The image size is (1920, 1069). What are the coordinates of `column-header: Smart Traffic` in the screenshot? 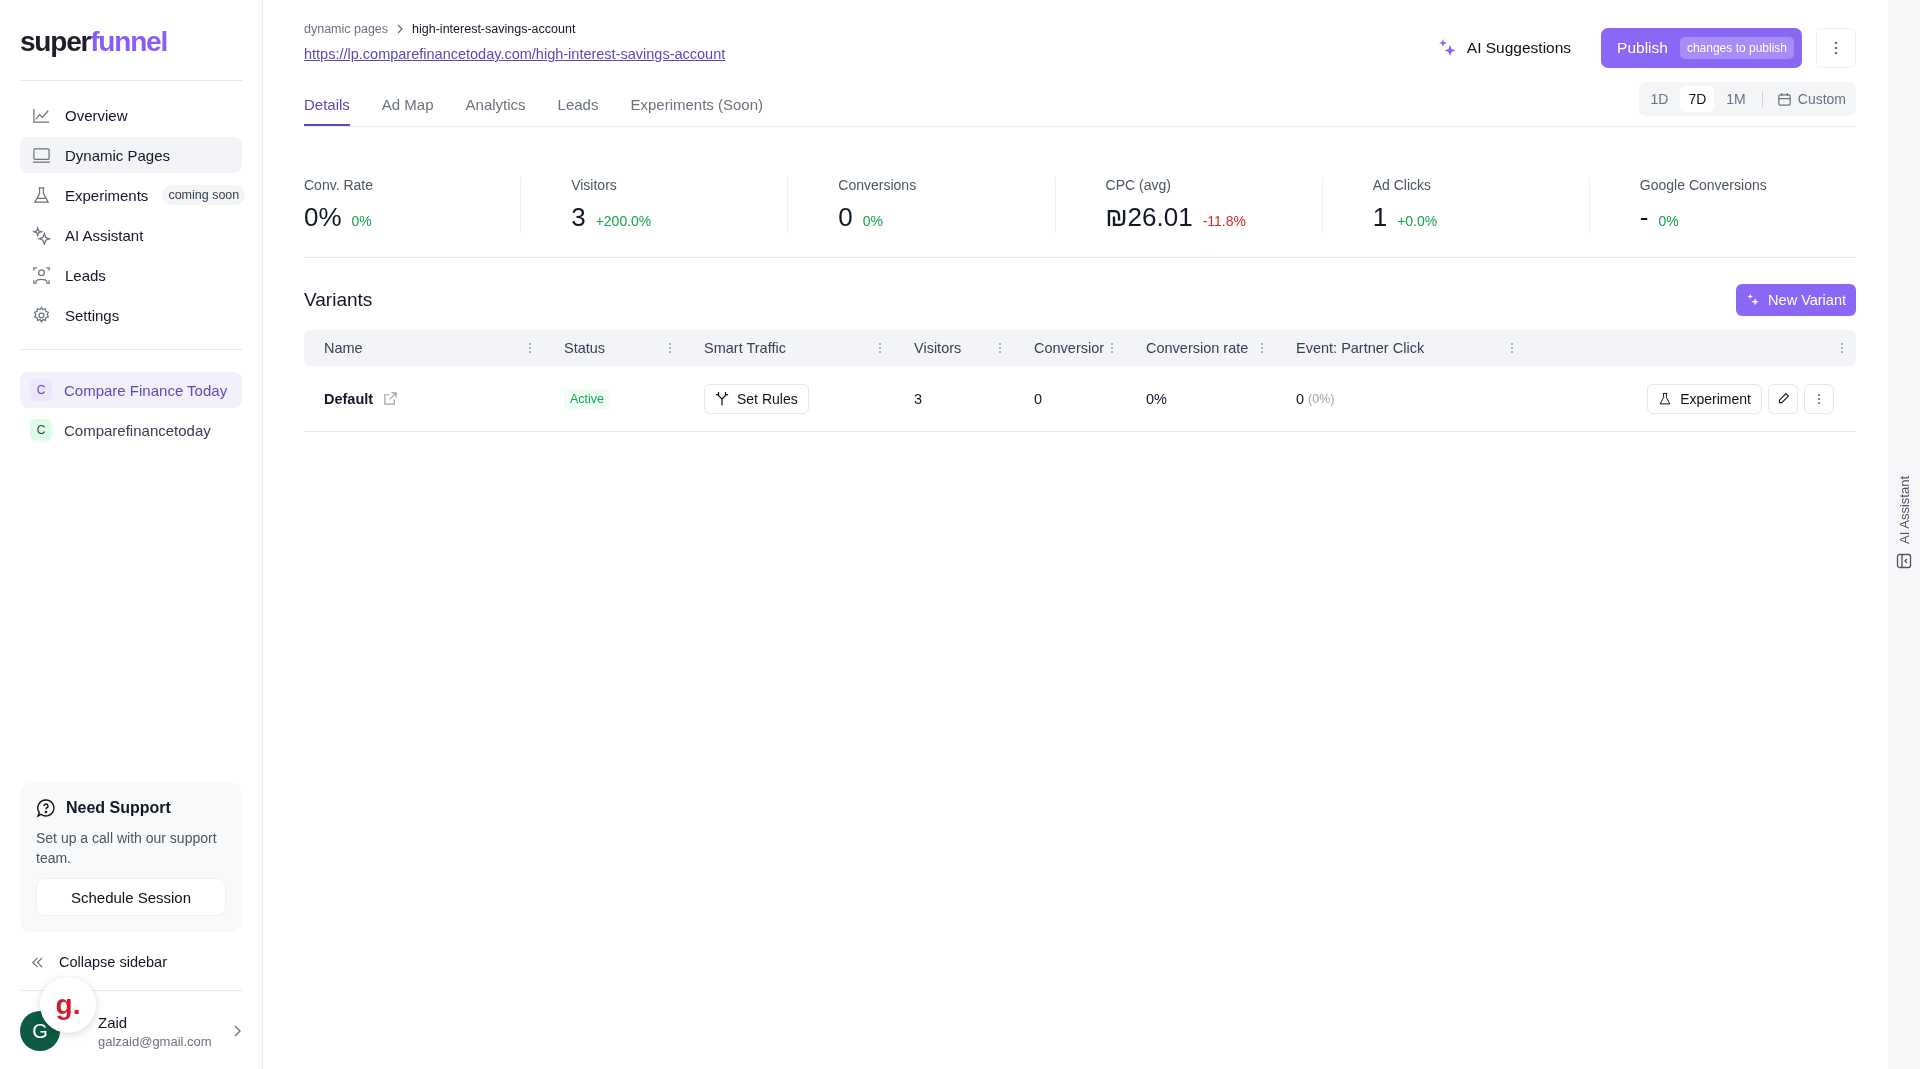 It's located at (745, 348).